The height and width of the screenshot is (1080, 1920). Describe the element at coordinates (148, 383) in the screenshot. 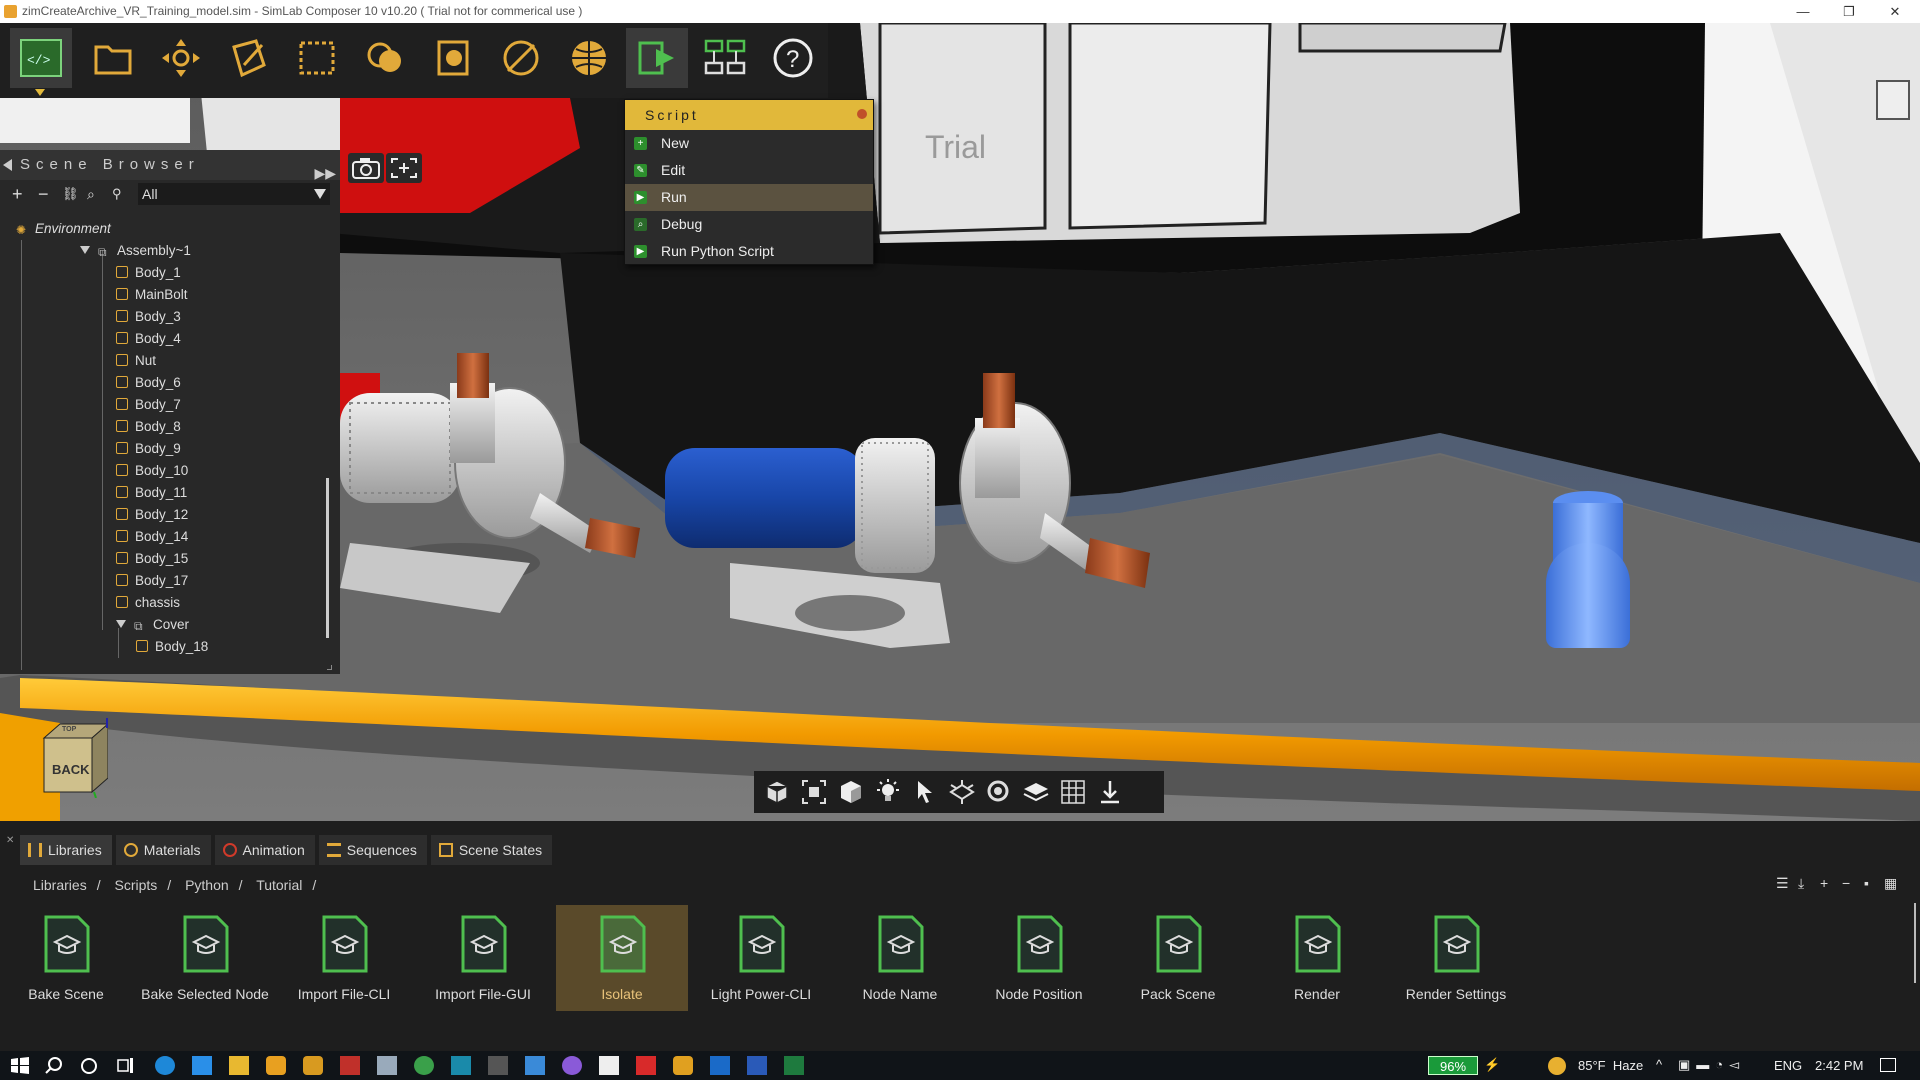

I see `tree-item-body: Body_6` at that location.